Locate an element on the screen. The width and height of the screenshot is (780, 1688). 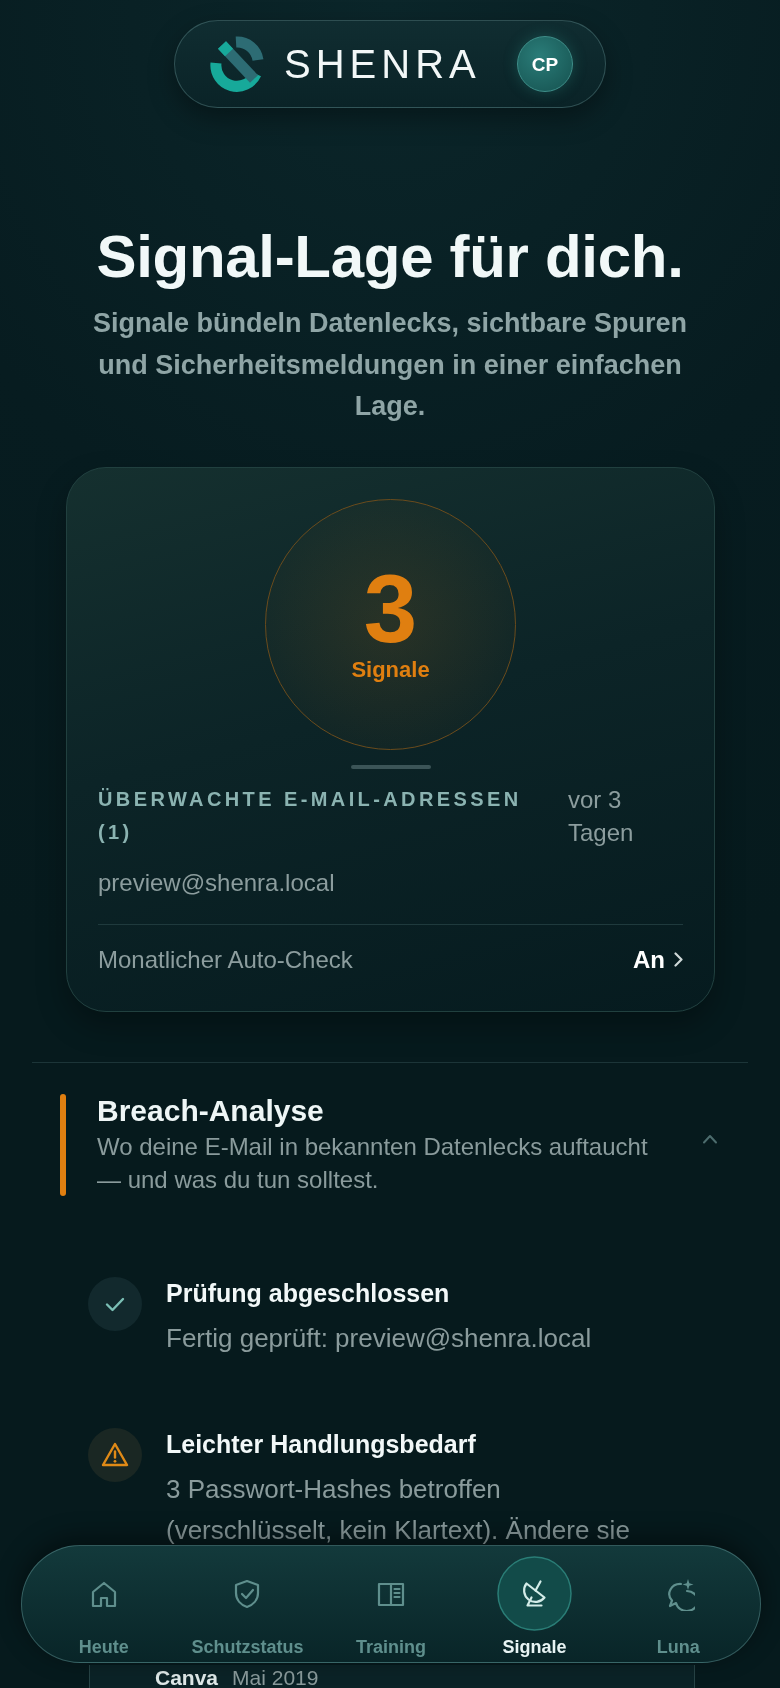
check-icon is located at coordinates (115, 1303).